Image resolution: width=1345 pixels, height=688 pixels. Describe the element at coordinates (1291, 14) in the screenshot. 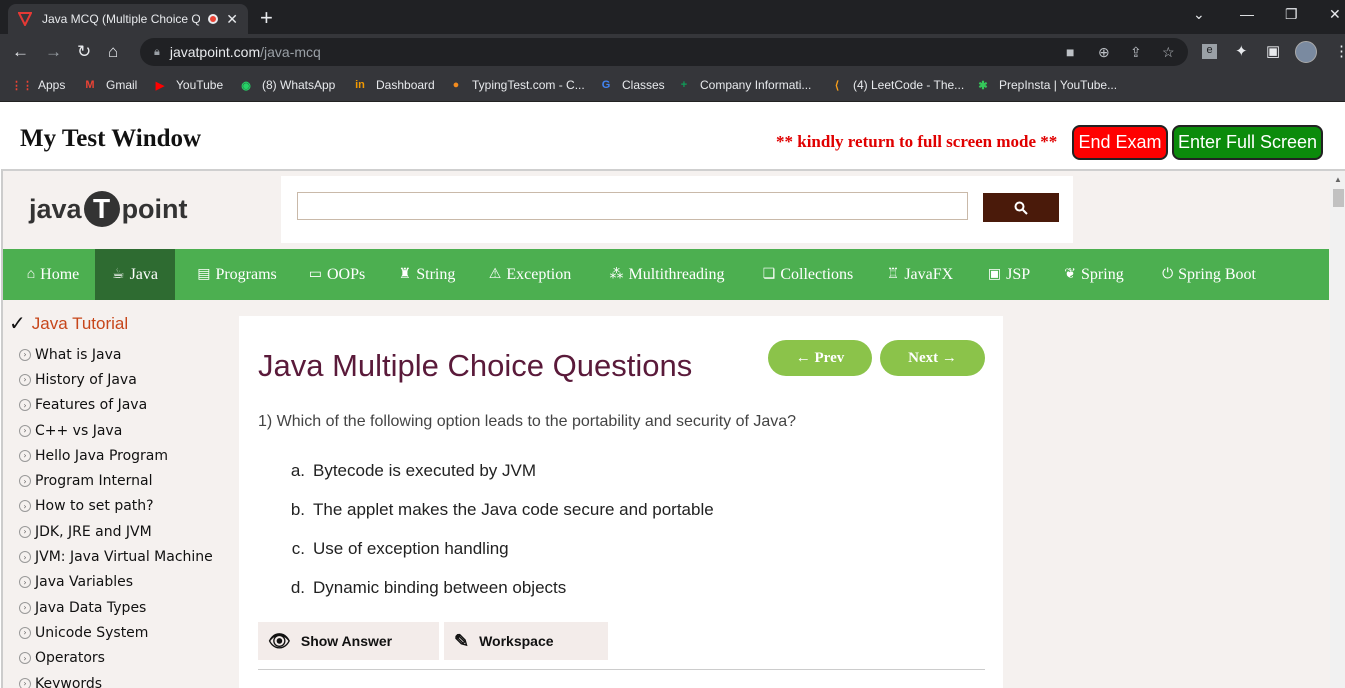

I see `restore-icon: ❐` at that location.